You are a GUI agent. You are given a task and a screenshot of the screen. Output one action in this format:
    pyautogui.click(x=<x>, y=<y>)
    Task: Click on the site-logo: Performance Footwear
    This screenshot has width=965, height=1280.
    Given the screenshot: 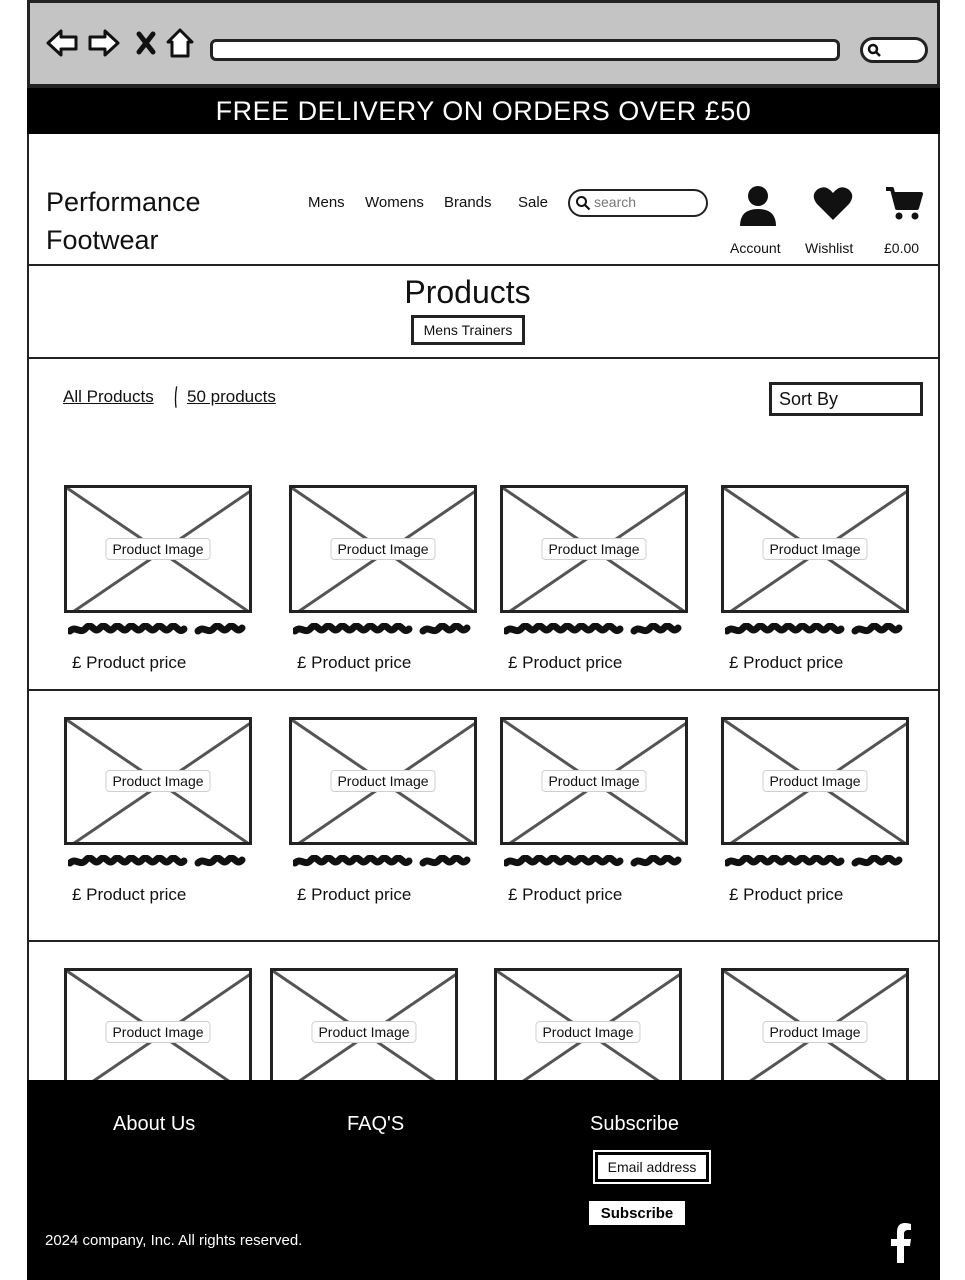 What is the action you would take?
    pyautogui.click(x=123, y=221)
    